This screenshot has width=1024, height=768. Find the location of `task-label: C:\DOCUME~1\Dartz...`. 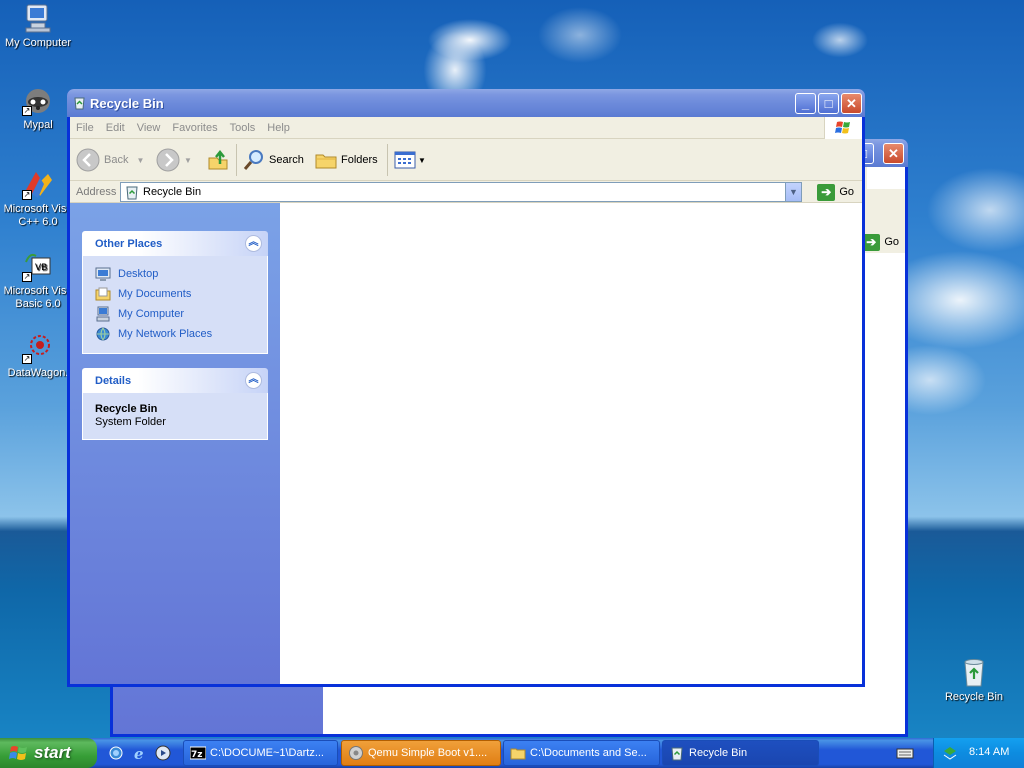

task-label: C:\DOCUME~1\Dartz... is located at coordinates (267, 753).